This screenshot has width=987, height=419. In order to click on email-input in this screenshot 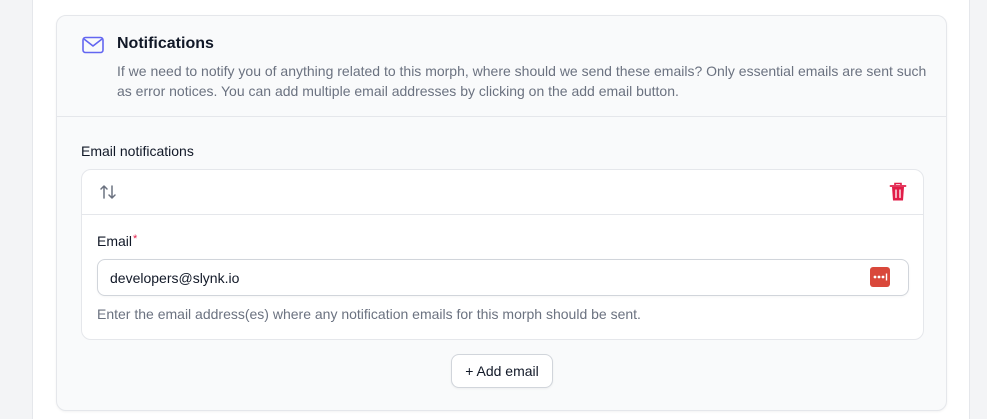, I will do `click(478, 277)`.